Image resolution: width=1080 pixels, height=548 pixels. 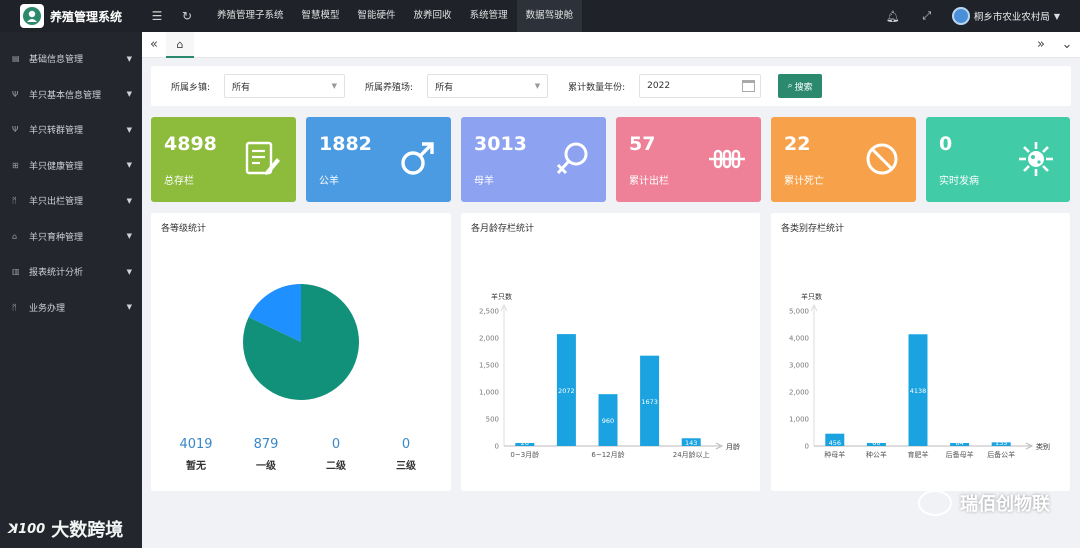 I want to click on card-value: 4898, so click(x=190, y=144).